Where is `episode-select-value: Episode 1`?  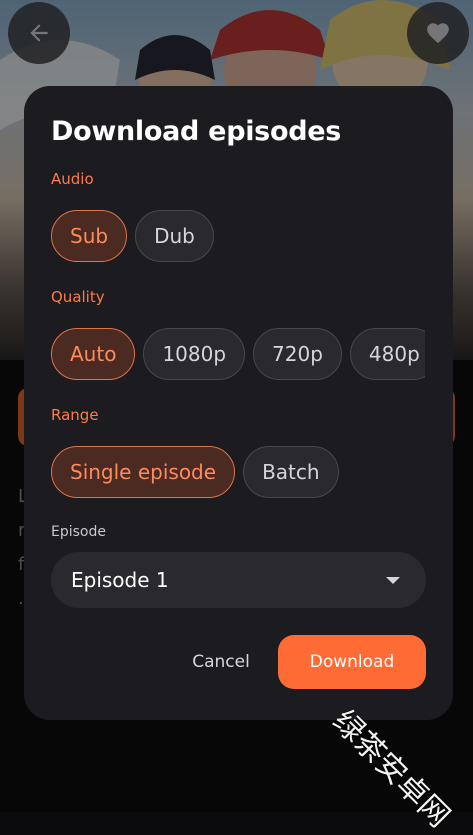
episode-select-value: Episode 1 is located at coordinates (120, 580).